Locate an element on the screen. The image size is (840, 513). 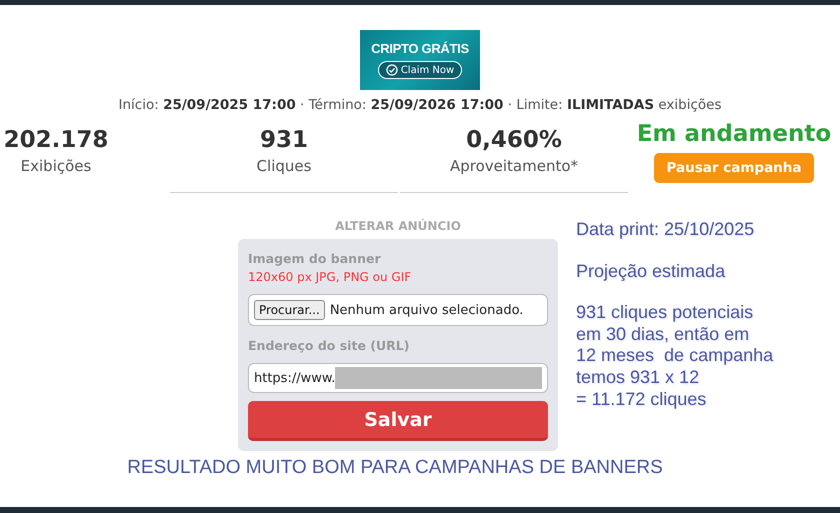
claim-button: Claim Now is located at coordinates (420, 70).